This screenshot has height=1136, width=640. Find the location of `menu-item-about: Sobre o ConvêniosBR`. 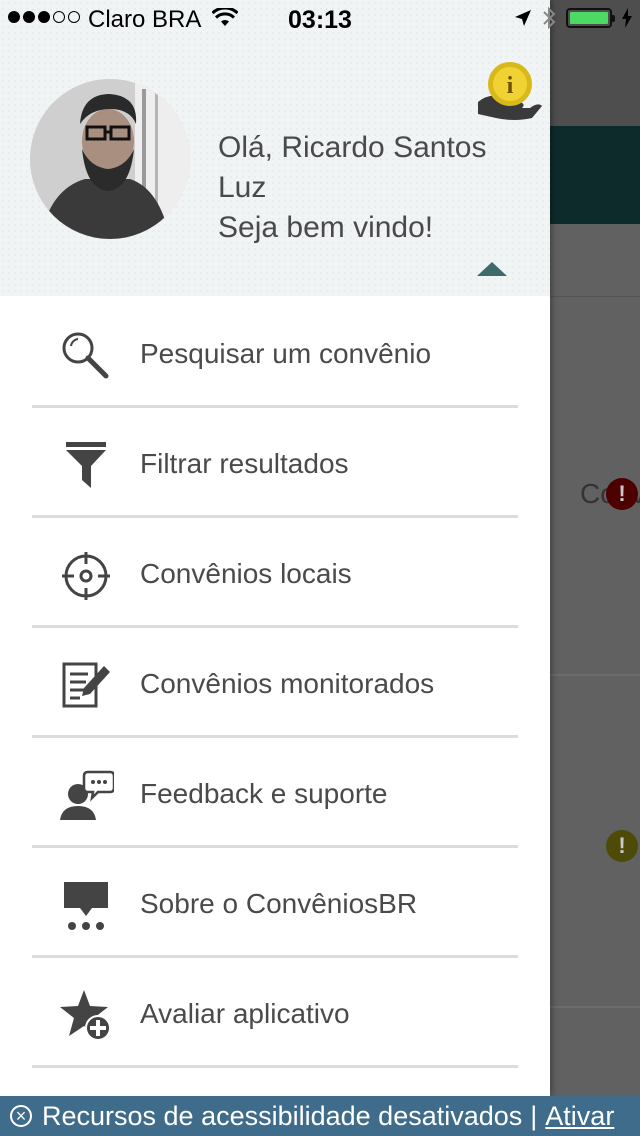

menu-item-about: Sobre o ConvêniosBR is located at coordinates (275, 903).